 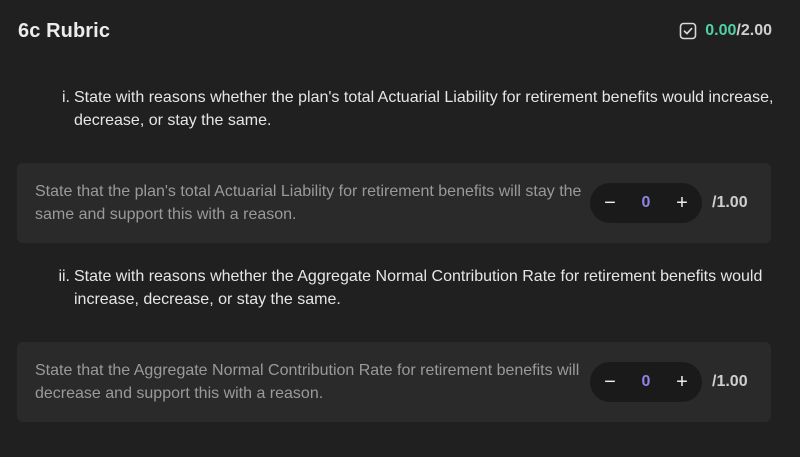 I want to click on rubric-header: 6c Rubric 0.00/2.00, so click(x=395, y=31).